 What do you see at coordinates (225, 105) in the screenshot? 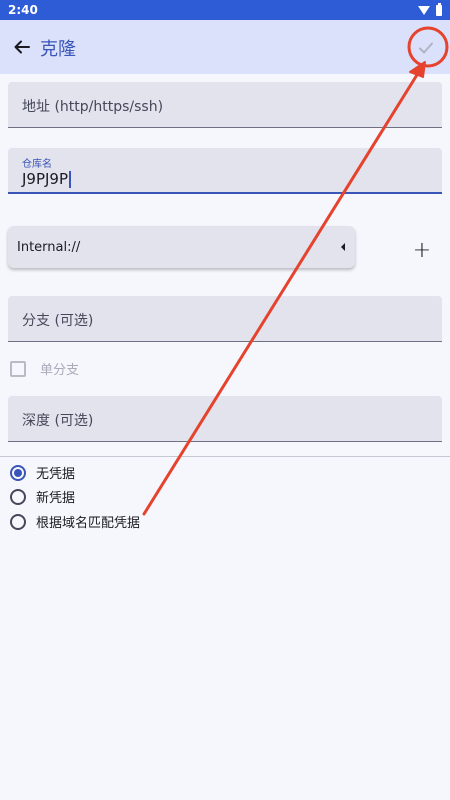
I see `url-field: 地址 (http/https/ssh)` at bounding box center [225, 105].